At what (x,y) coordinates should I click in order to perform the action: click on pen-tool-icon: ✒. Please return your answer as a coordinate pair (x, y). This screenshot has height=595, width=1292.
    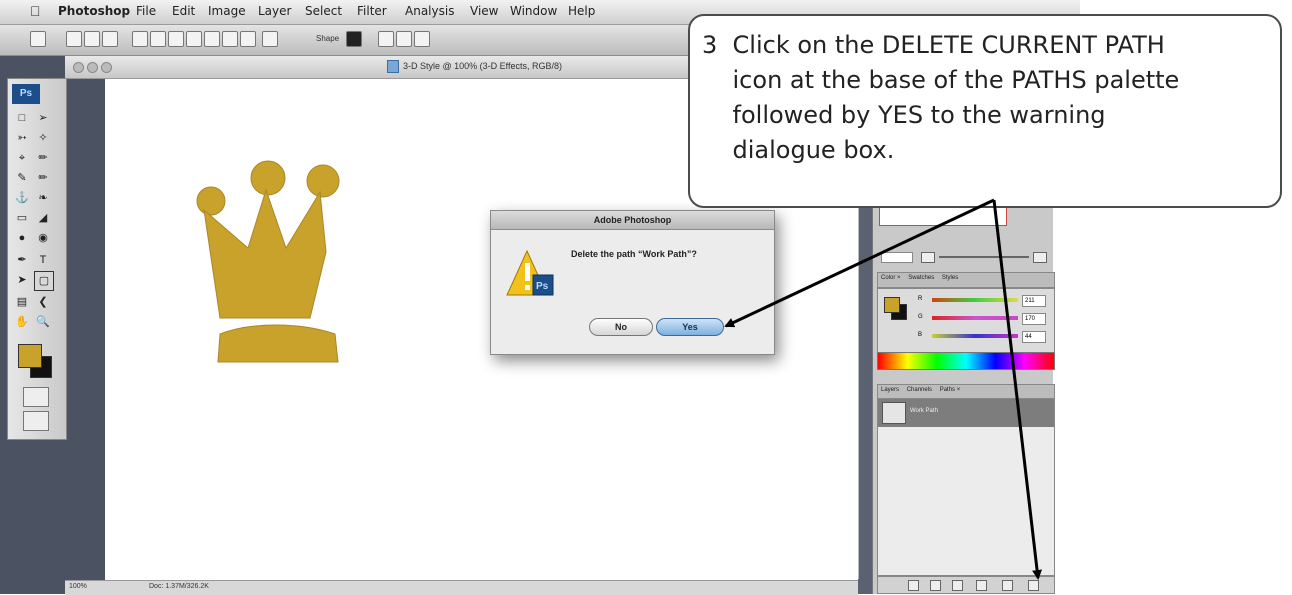
    Looking at the image, I should click on (22, 260).